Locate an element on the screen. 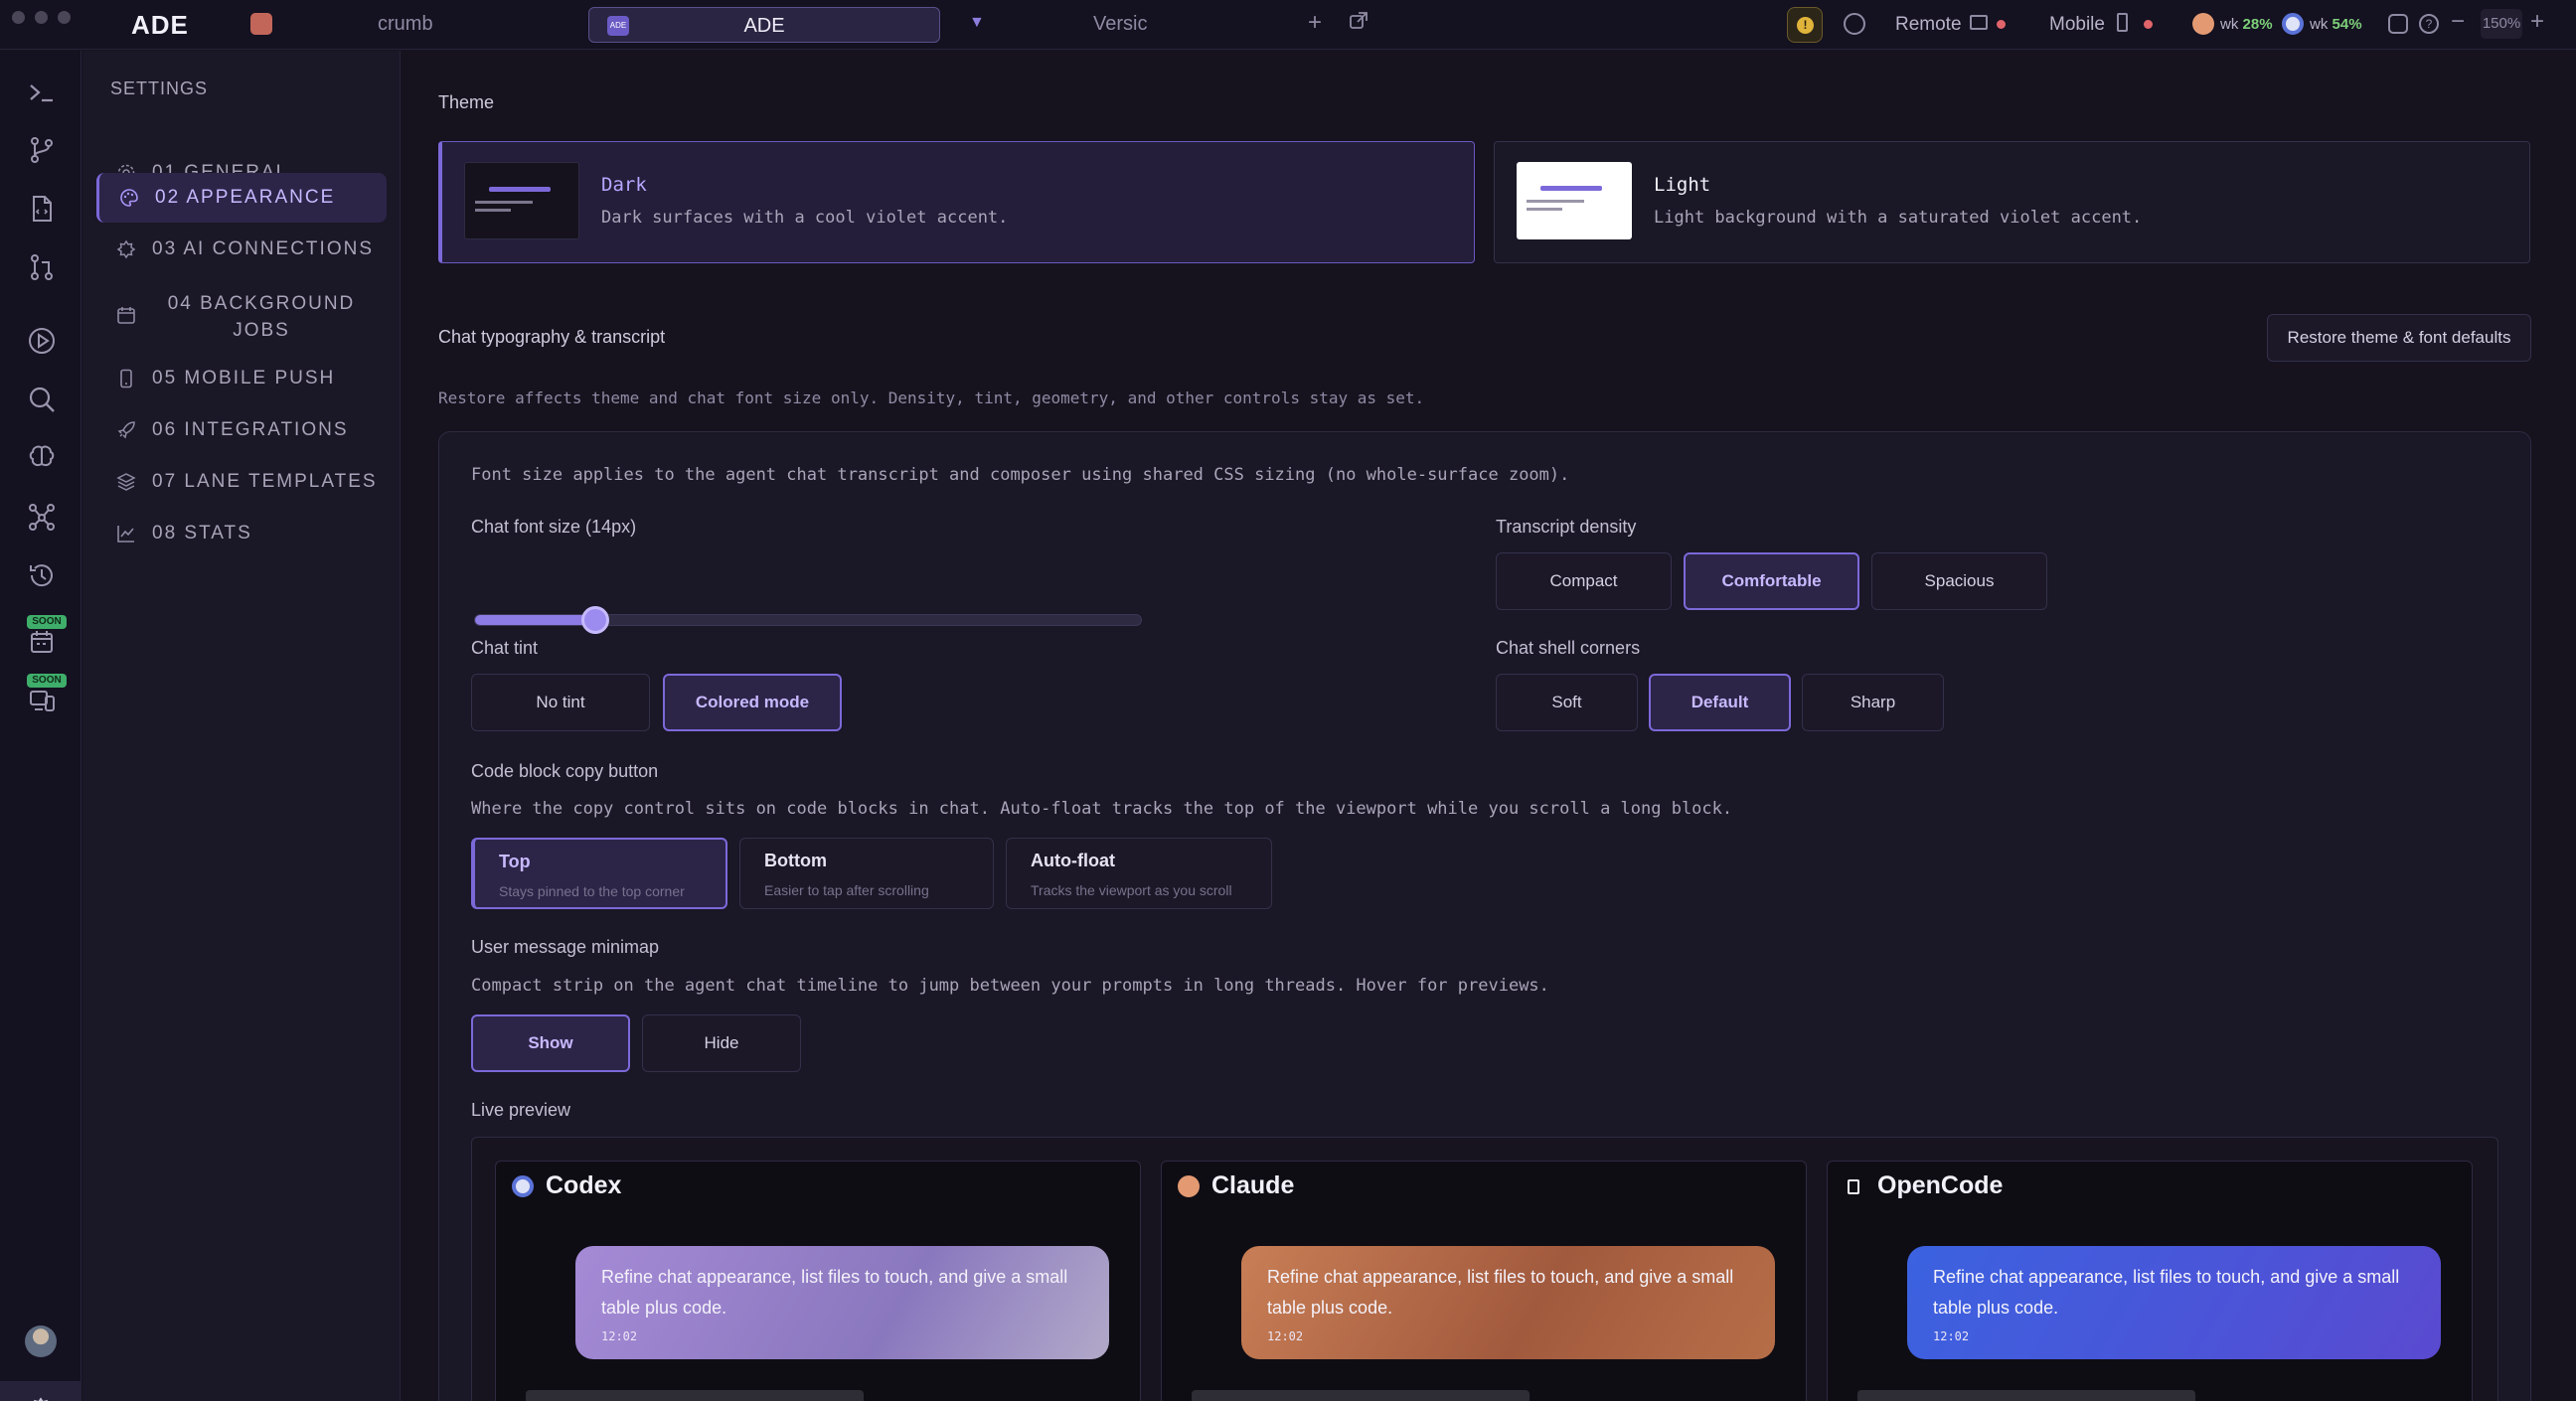 The height and width of the screenshot is (1401, 2576). settings-rail-button is located at coordinates (40, 1391).